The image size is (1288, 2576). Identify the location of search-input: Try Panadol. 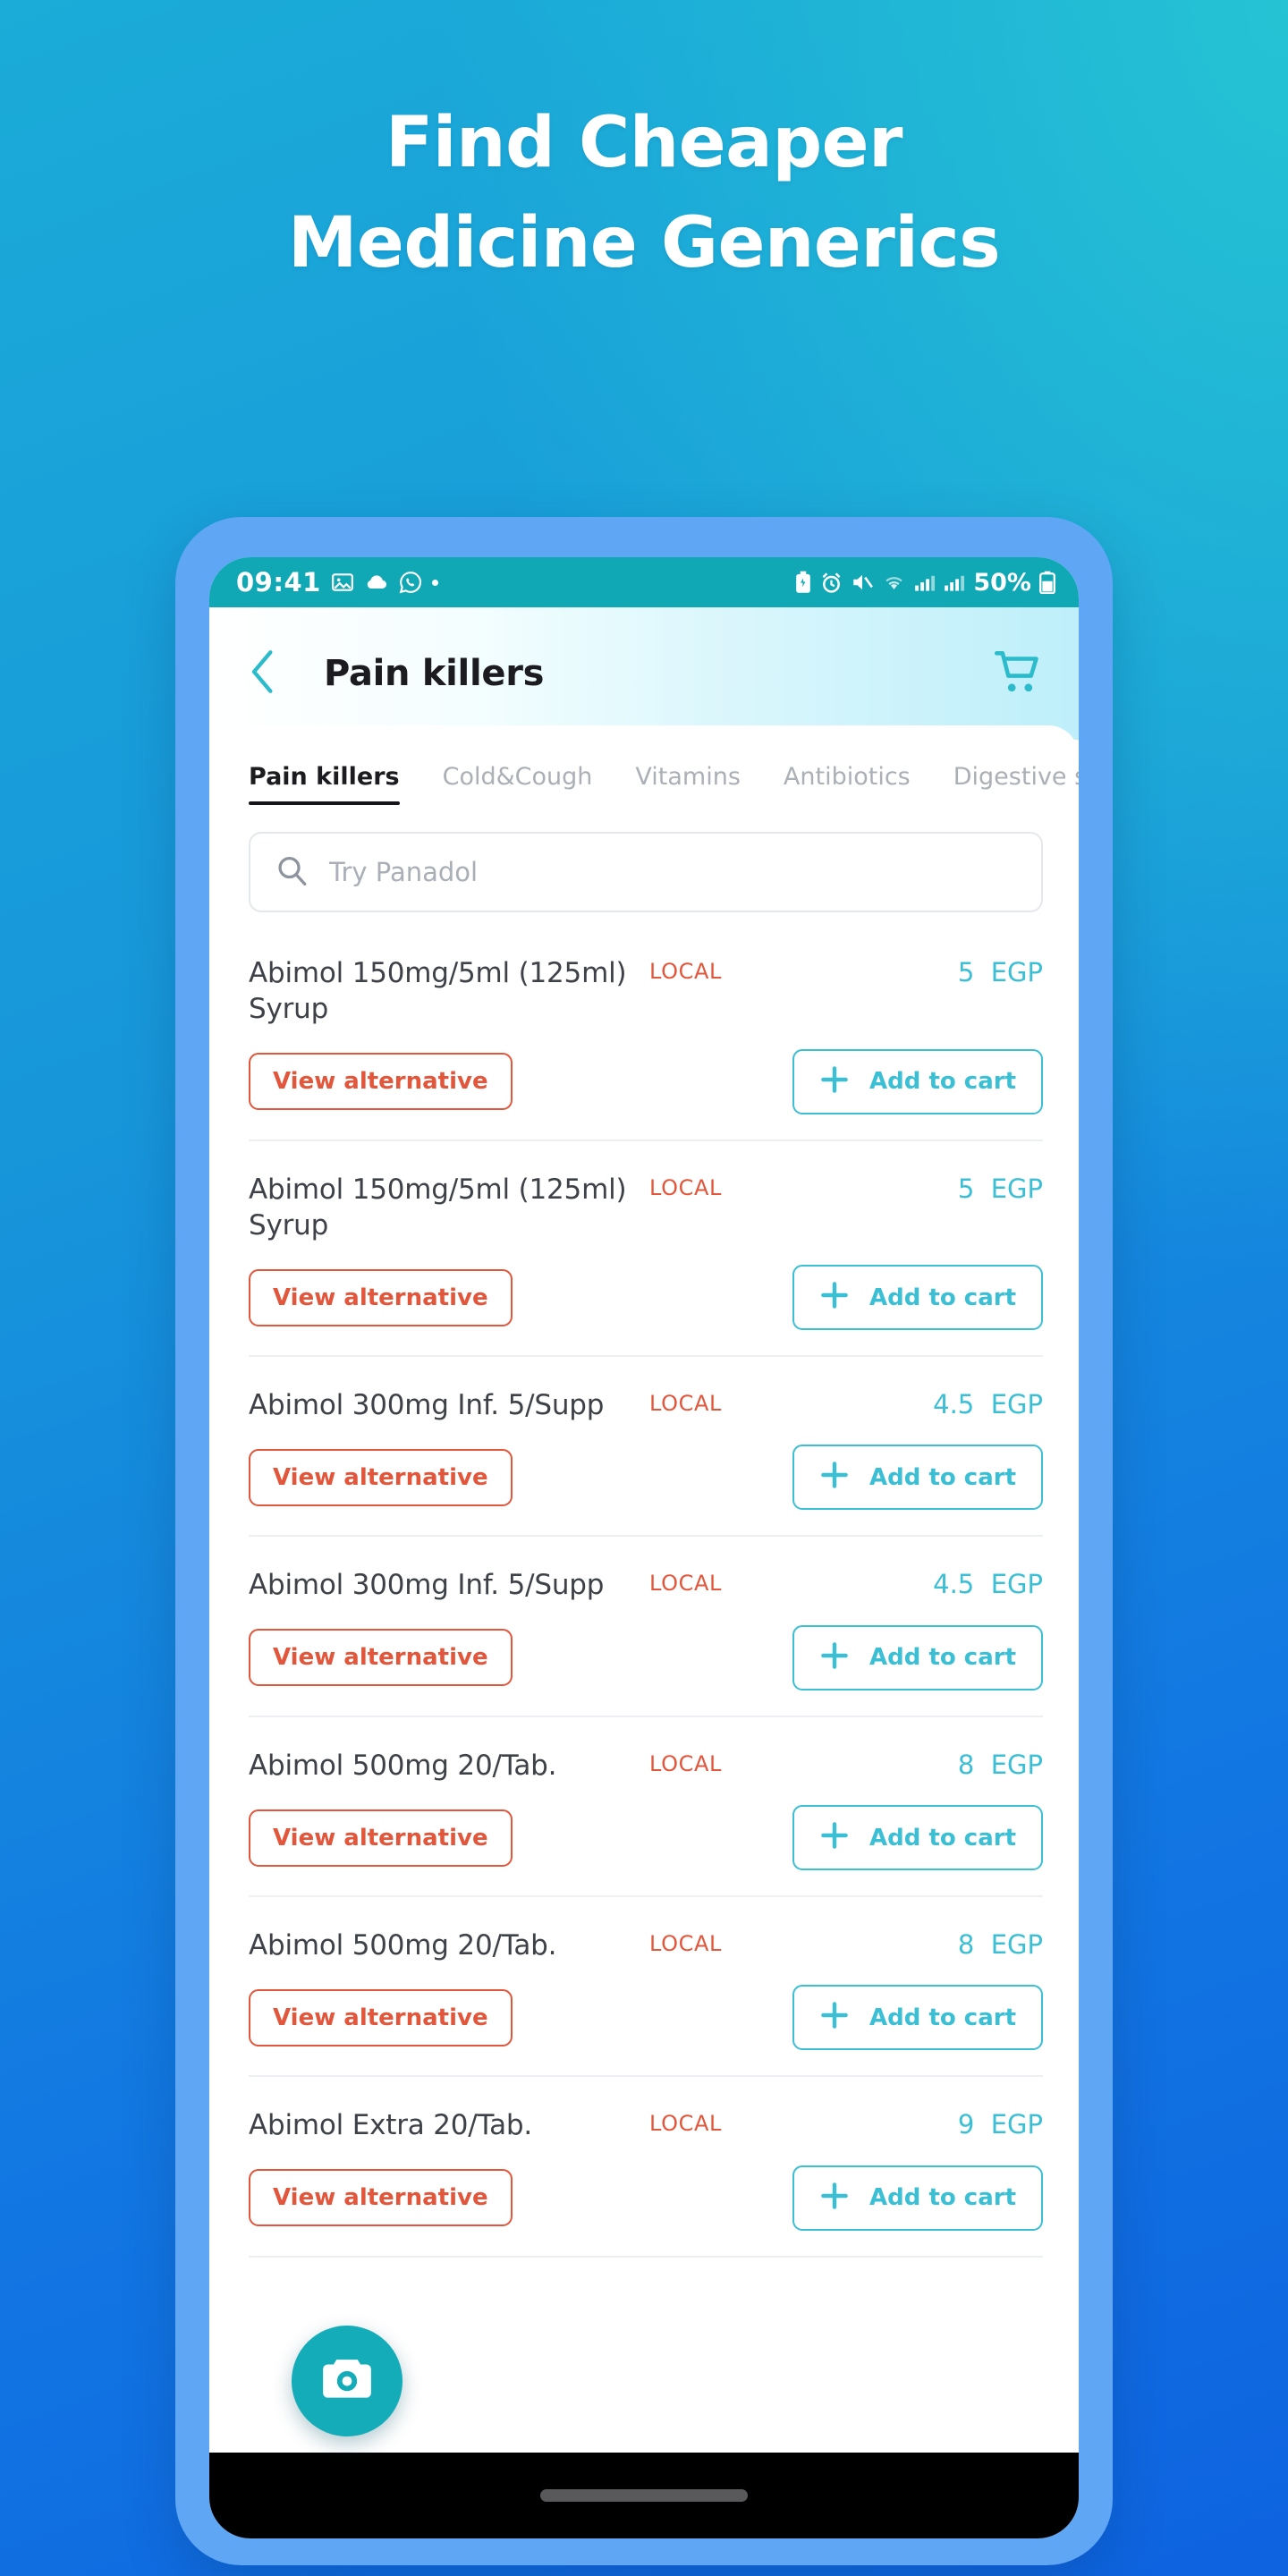
(646, 872).